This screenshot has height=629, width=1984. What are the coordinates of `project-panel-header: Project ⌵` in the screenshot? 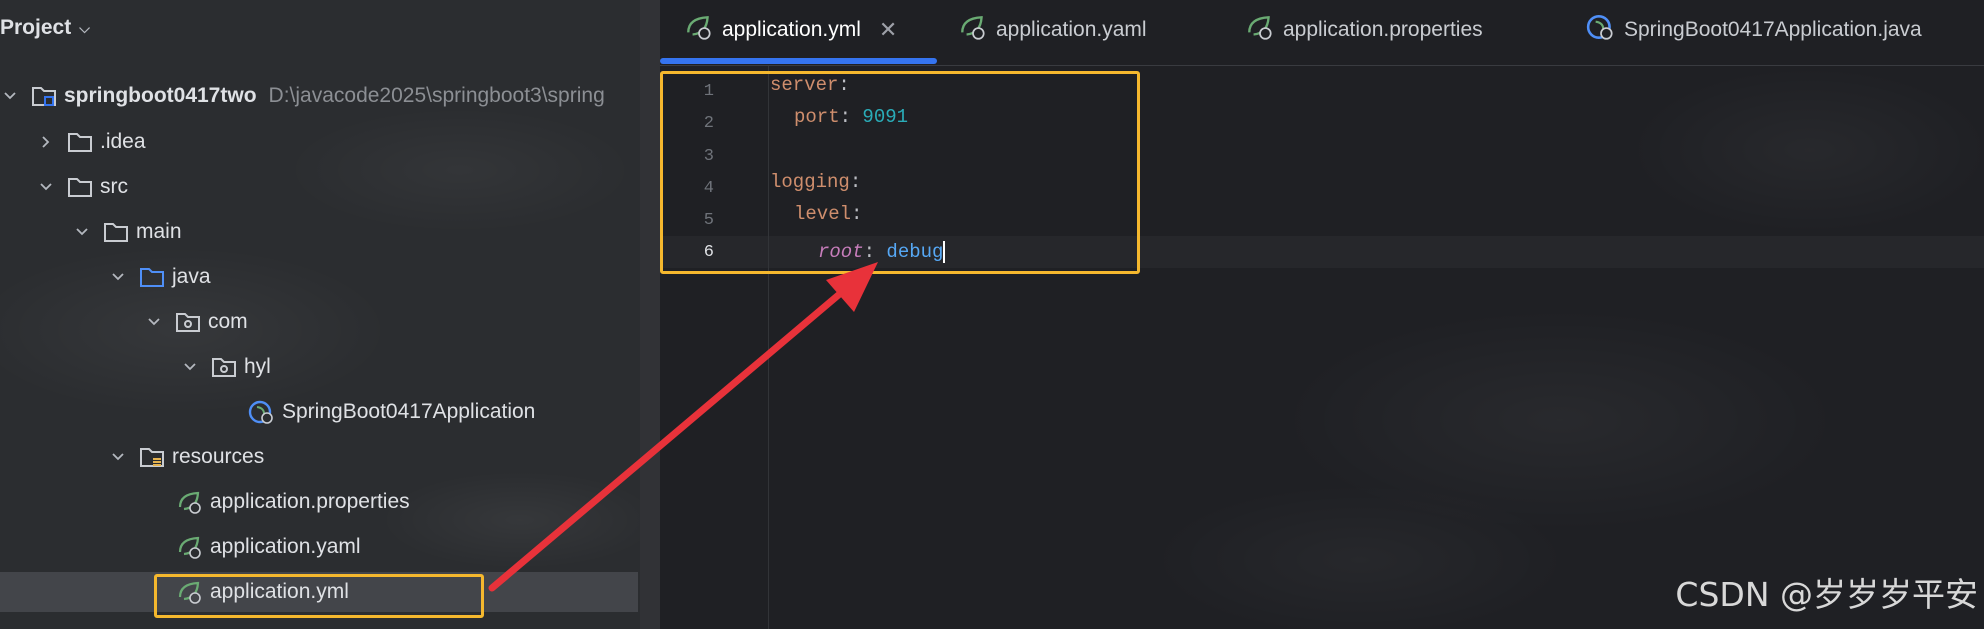 It's located at (45, 28).